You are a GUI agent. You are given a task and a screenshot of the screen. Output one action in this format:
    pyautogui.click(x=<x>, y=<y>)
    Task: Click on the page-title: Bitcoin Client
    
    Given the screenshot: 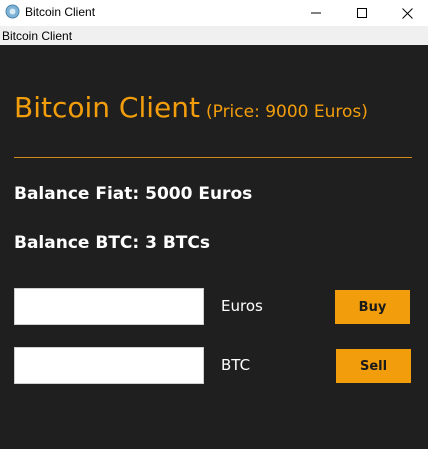 What is the action you would take?
    pyautogui.click(x=107, y=107)
    